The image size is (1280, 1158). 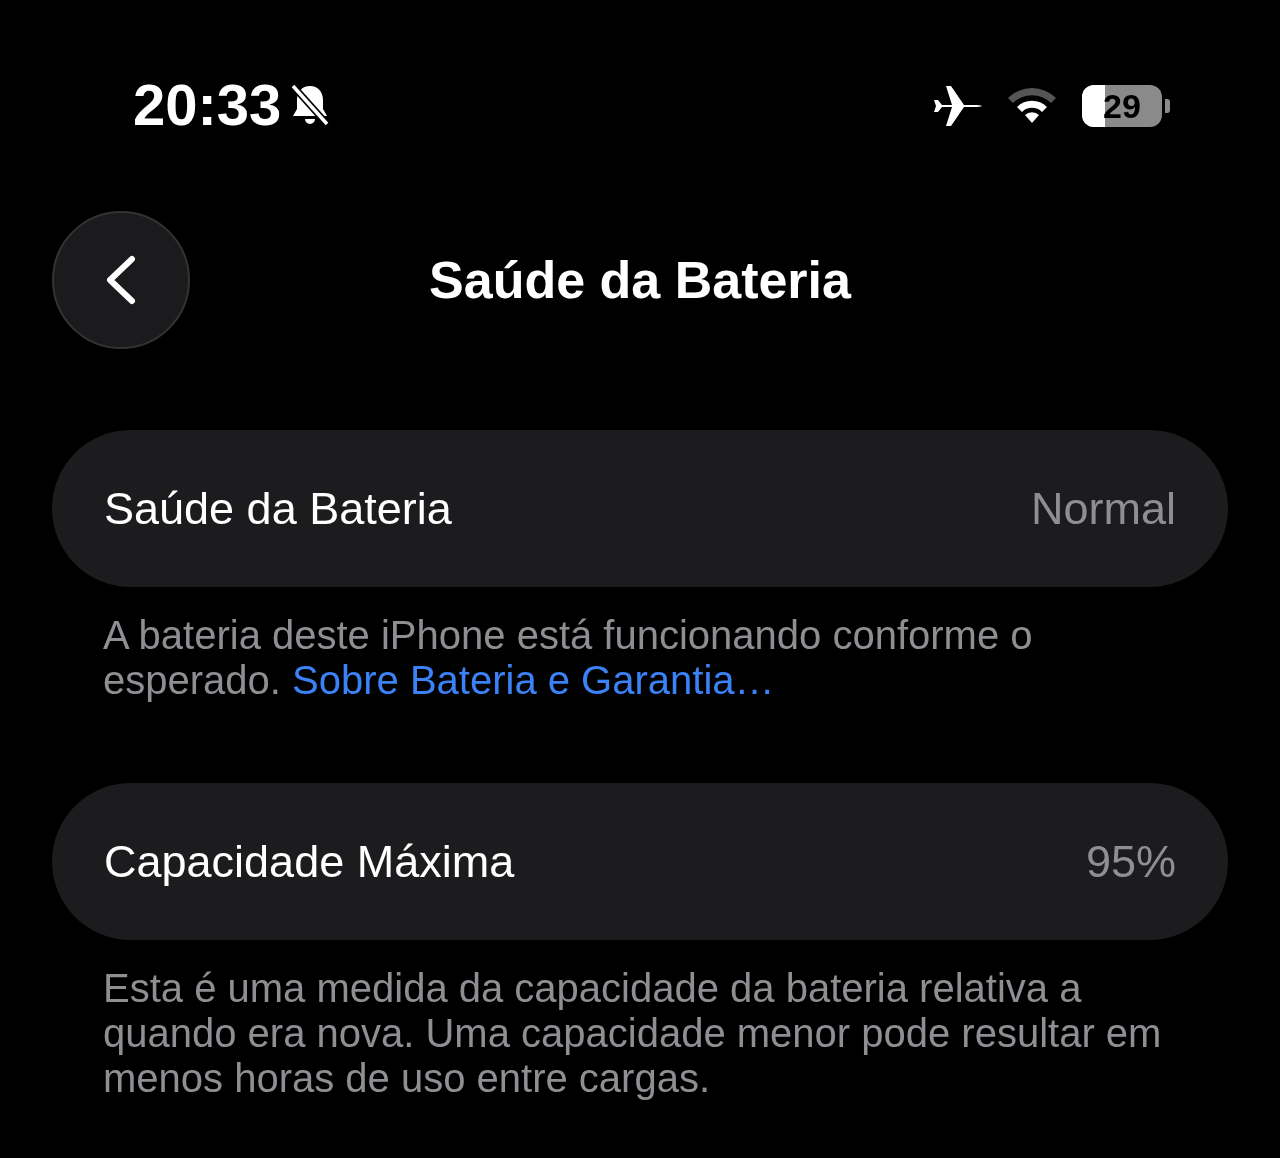 What do you see at coordinates (121, 280) in the screenshot?
I see `chevron-left-icon` at bounding box center [121, 280].